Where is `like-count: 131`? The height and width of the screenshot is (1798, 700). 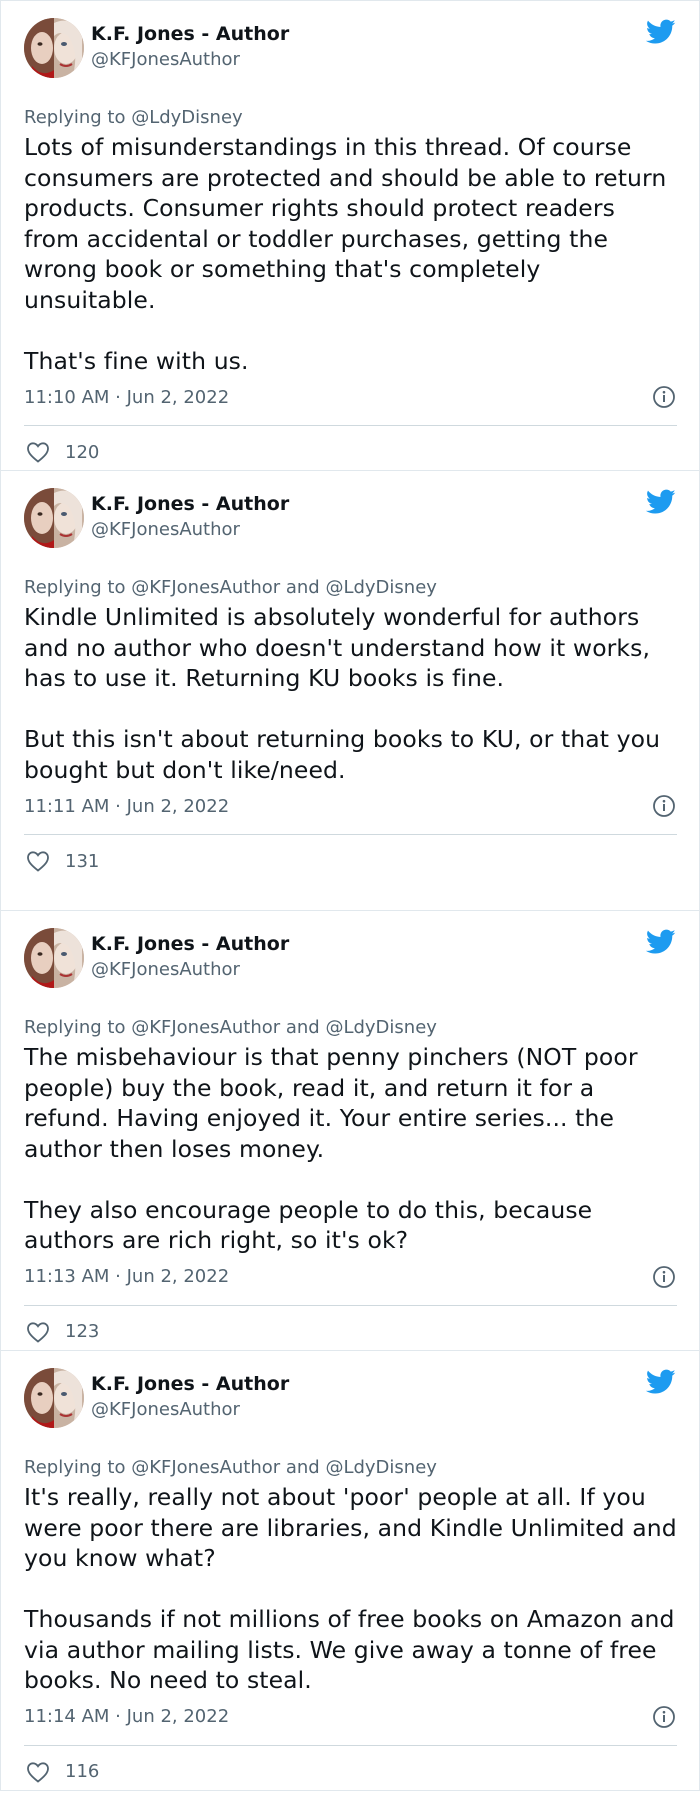
like-count: 131 is located at coordinates (82, 861).